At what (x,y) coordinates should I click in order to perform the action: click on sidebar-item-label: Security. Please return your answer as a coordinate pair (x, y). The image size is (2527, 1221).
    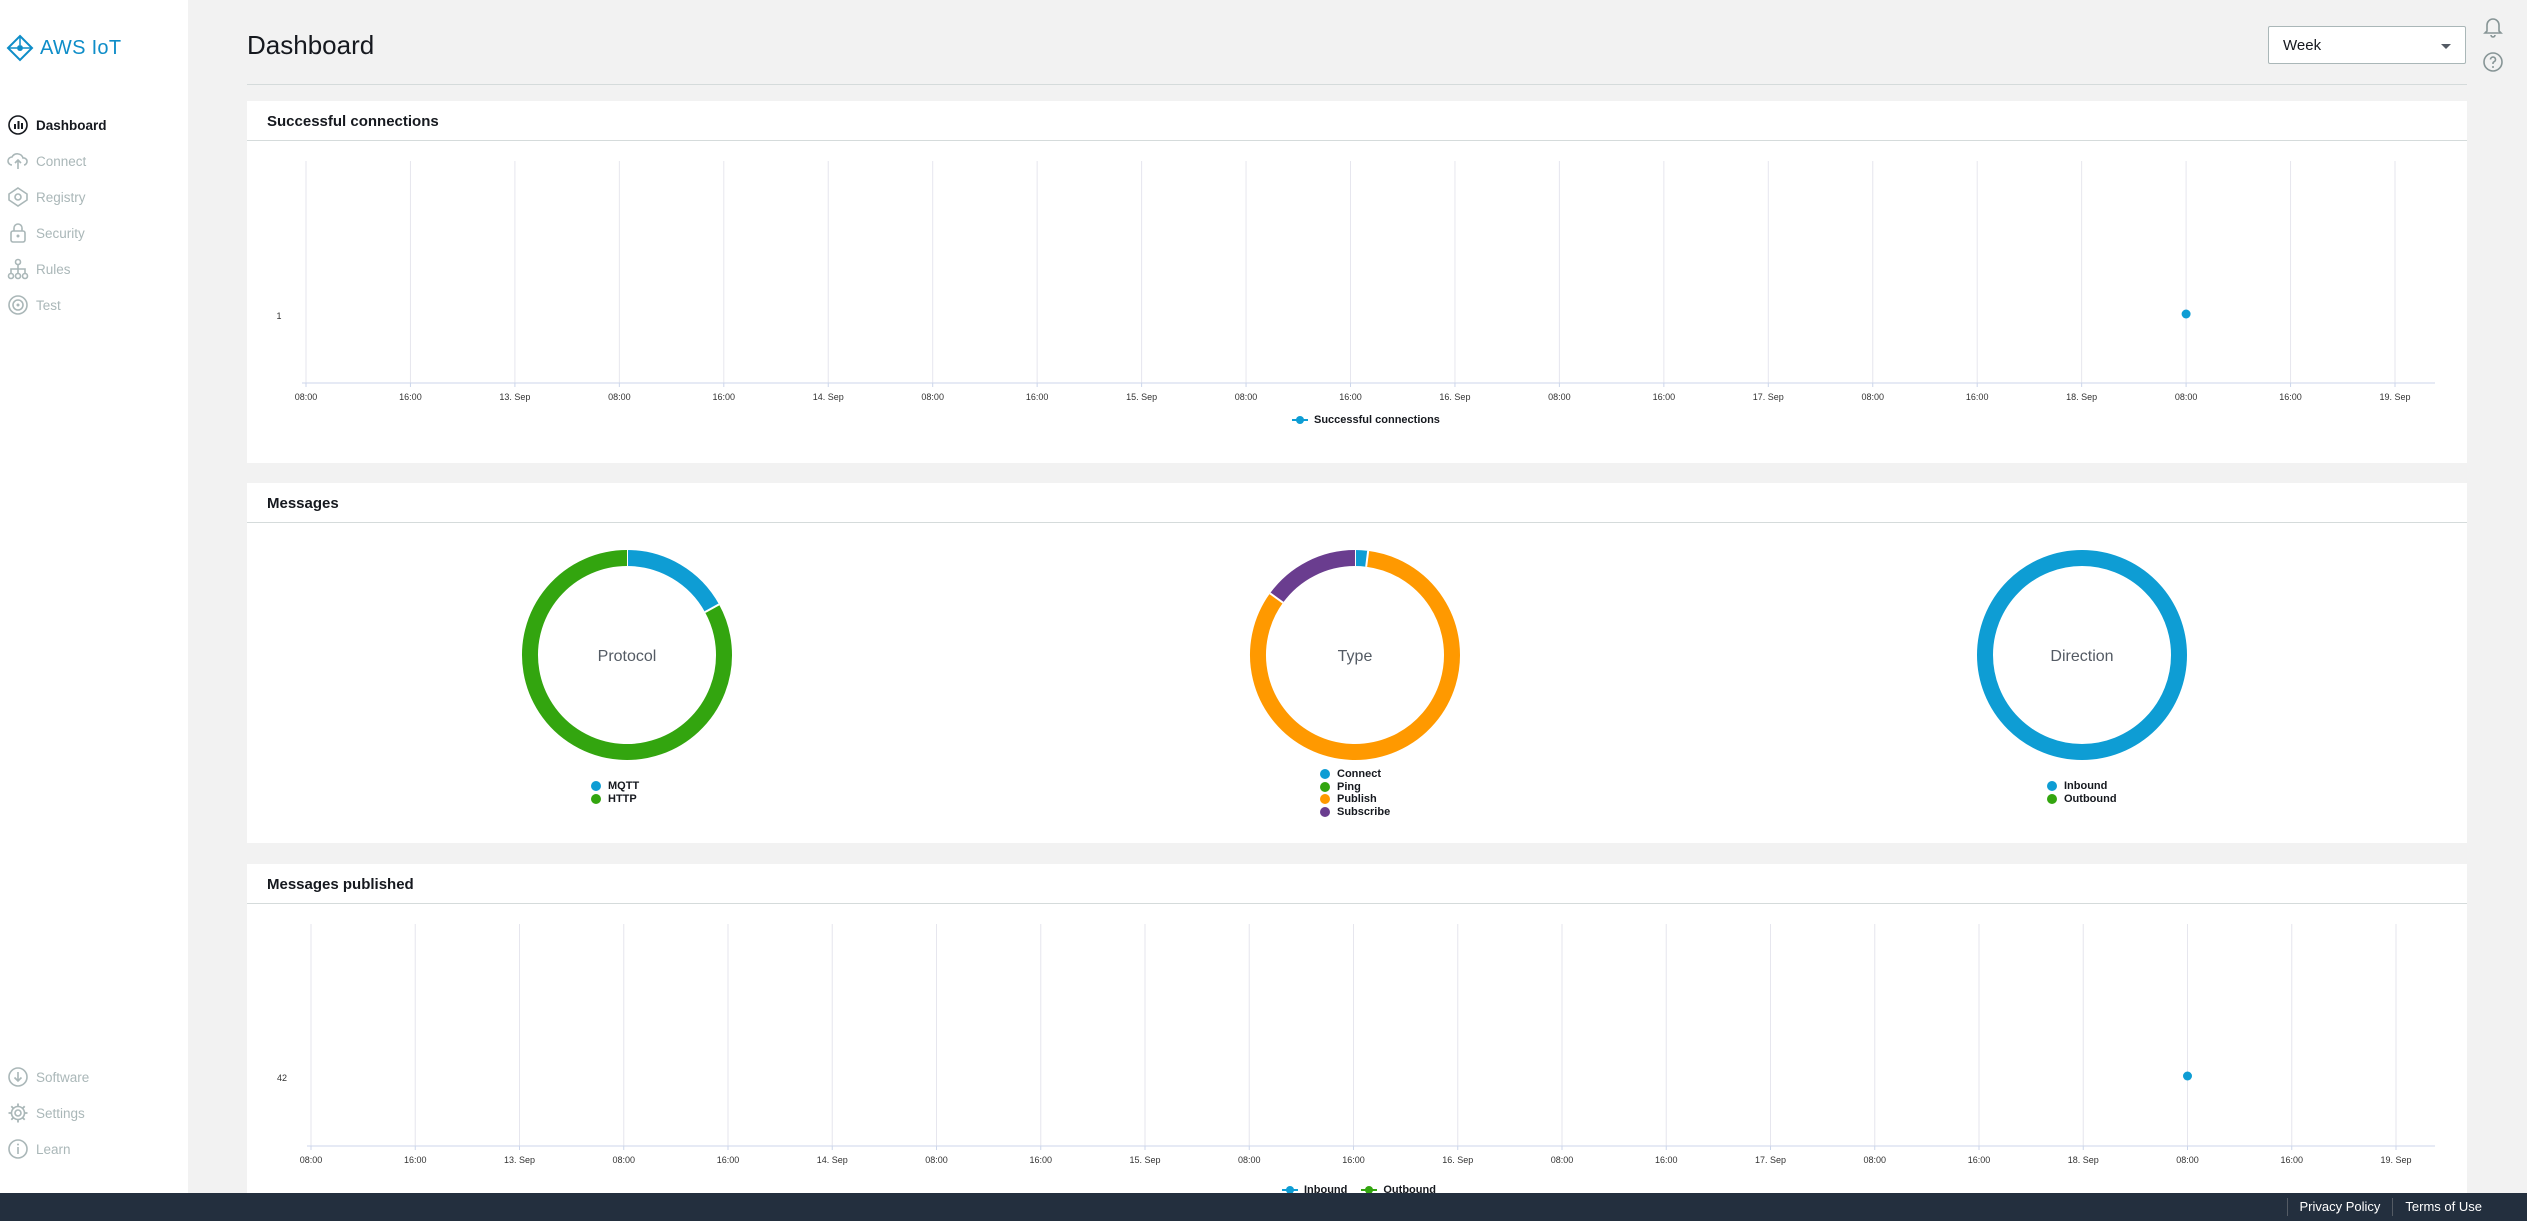
    Looking at the image, I should click on (60, 233).